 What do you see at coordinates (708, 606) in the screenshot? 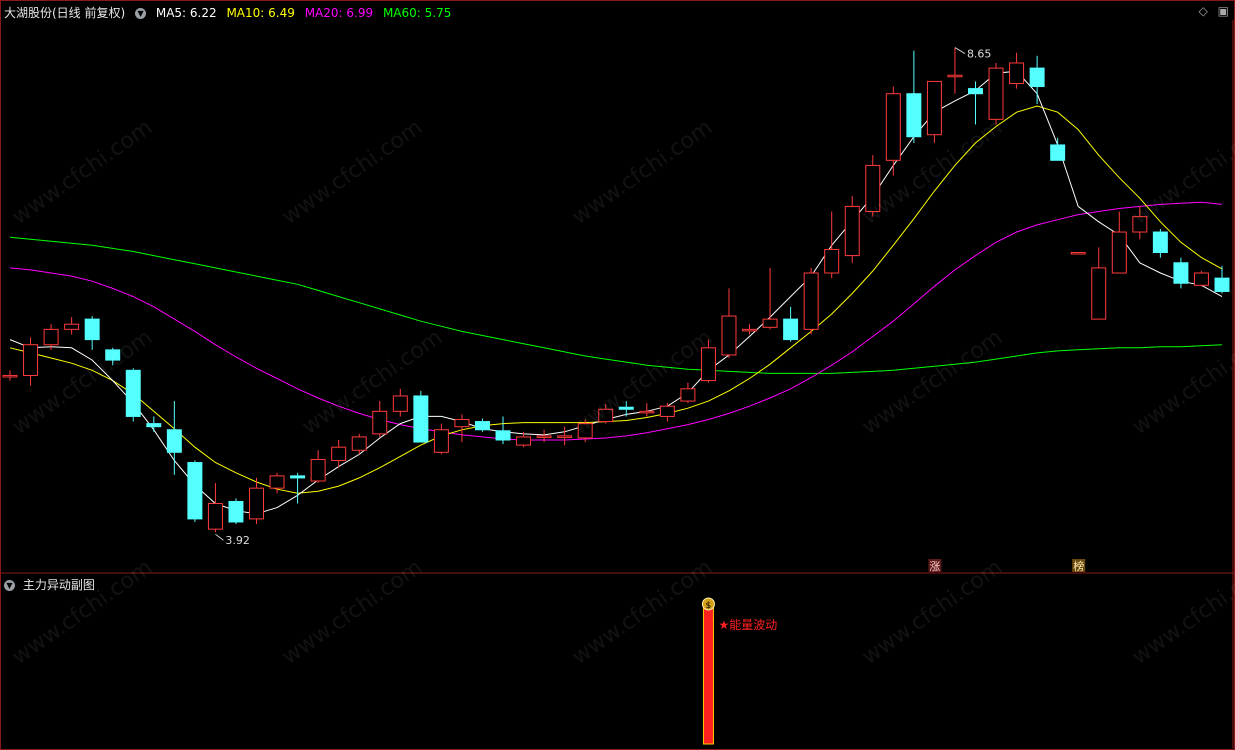
I see `money-bag-symbol: $` at bounding box center [708, 606].